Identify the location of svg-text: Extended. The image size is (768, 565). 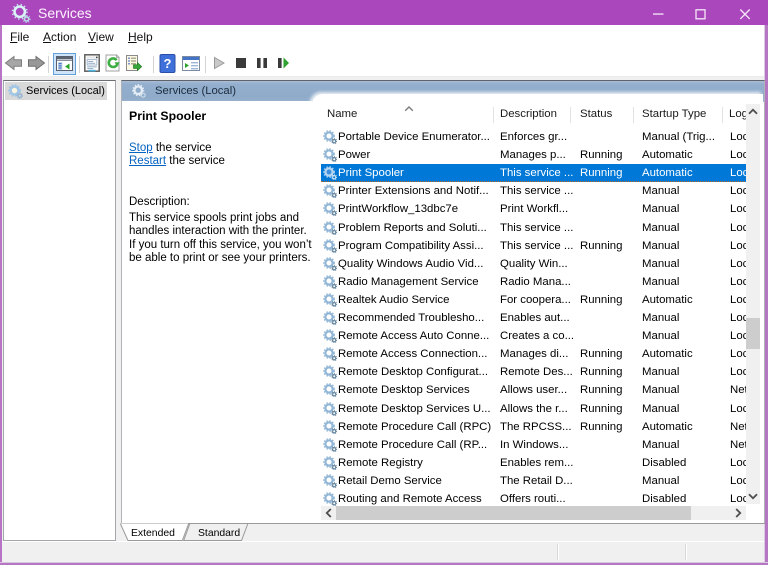
(153, 533).